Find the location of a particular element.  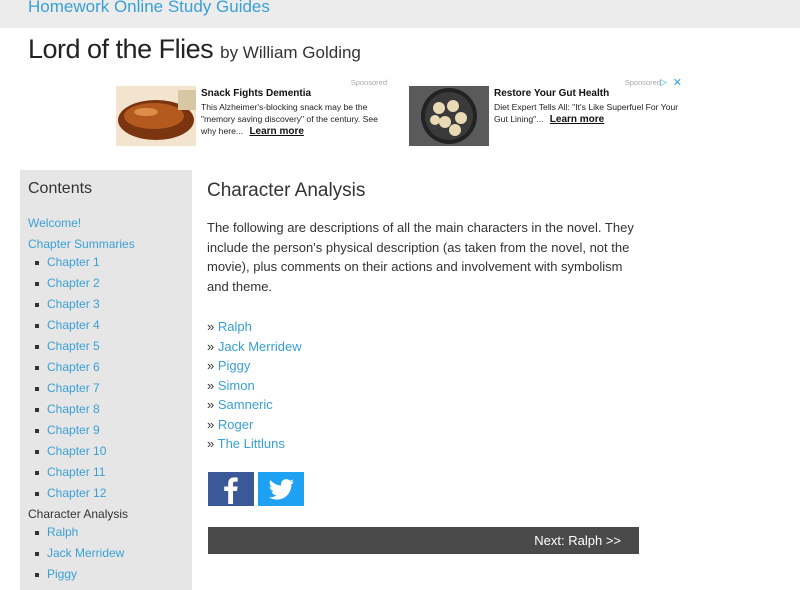

sidebar-item-chapter-12: Chapter 12 is located at coordinates (70, 493).